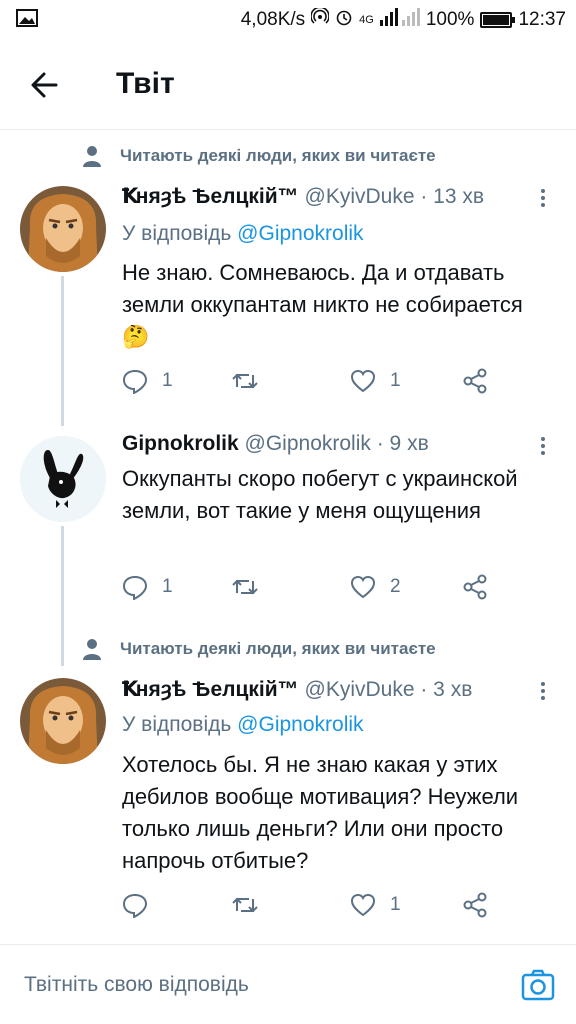  I want to click on battery-fill, so click(496, 20).